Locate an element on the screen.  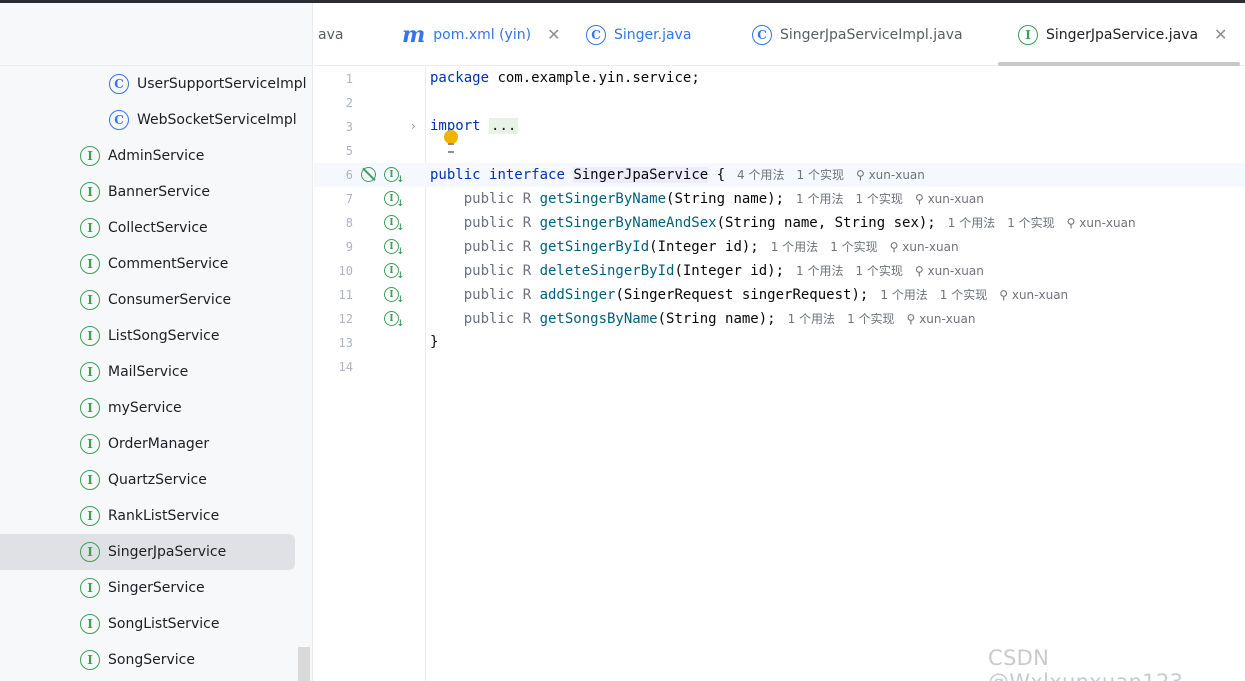
usages-hint: 4 个用法 is located at coordinates (760, 175).